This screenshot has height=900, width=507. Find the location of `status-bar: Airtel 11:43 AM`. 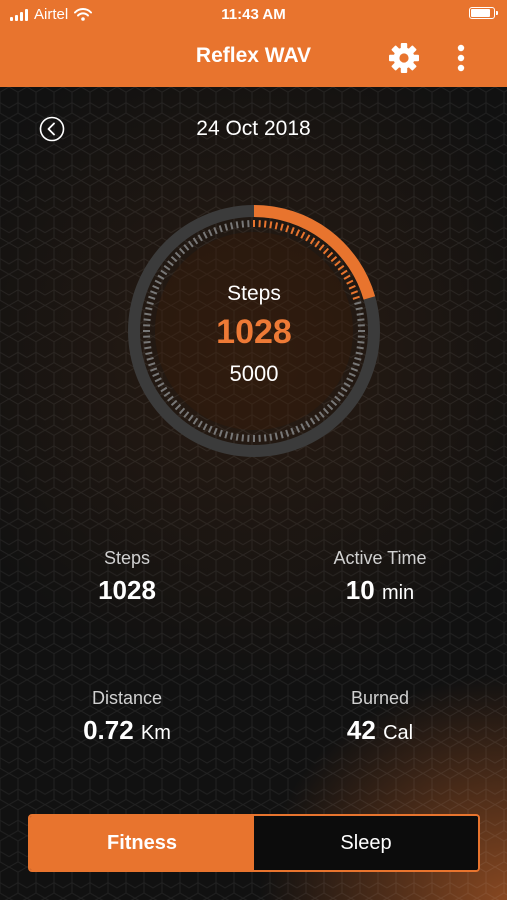

status-bar: Airtel 11:43 AM is located at coordinates (253, 15).